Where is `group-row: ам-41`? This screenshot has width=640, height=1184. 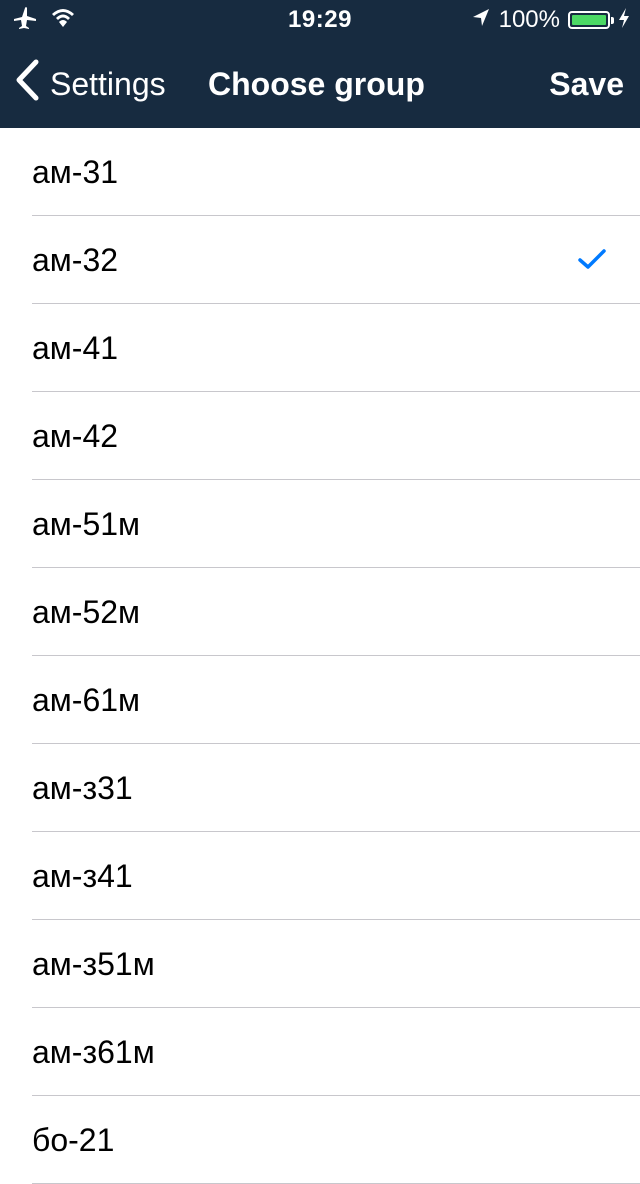
group-row: ам-41 is located at coordinates (320, 348).